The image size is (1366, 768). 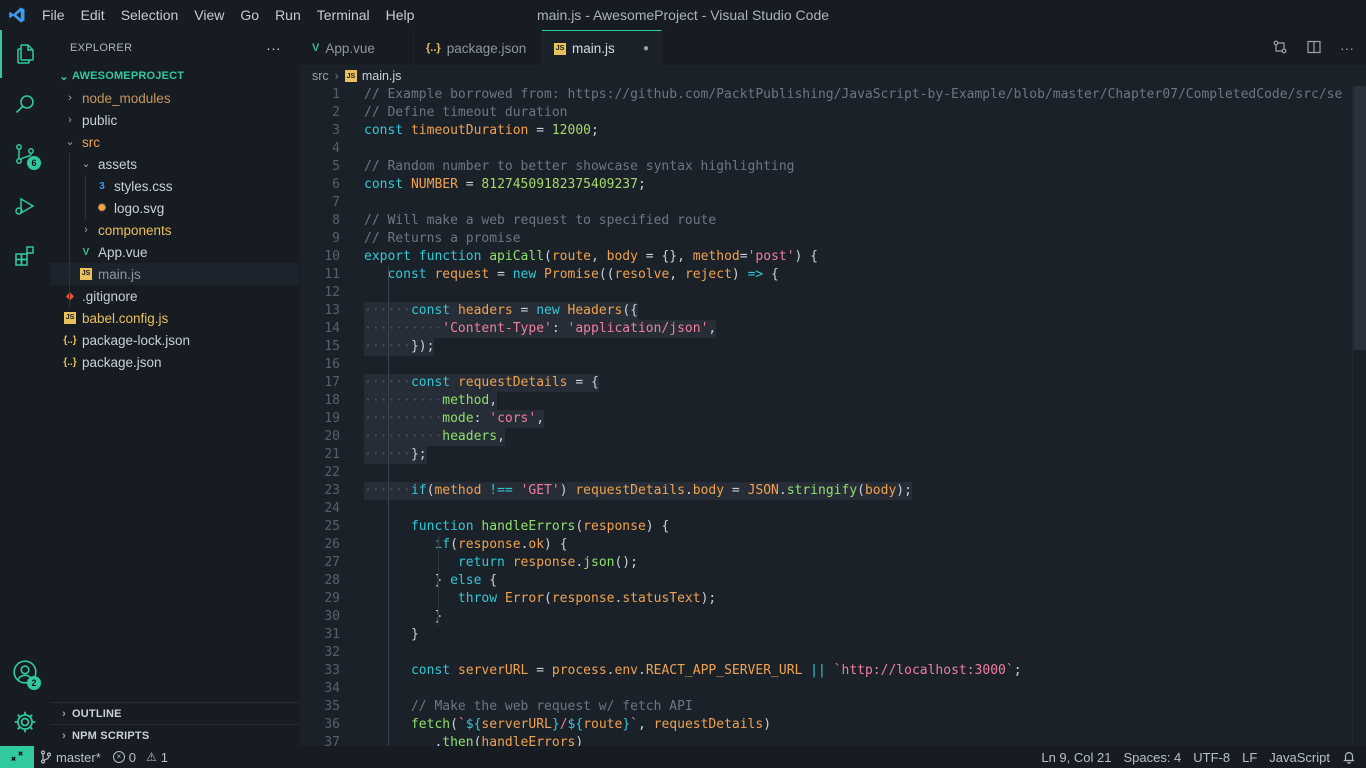 I want to click on menu-go: Go, so click(x=249, y=15).